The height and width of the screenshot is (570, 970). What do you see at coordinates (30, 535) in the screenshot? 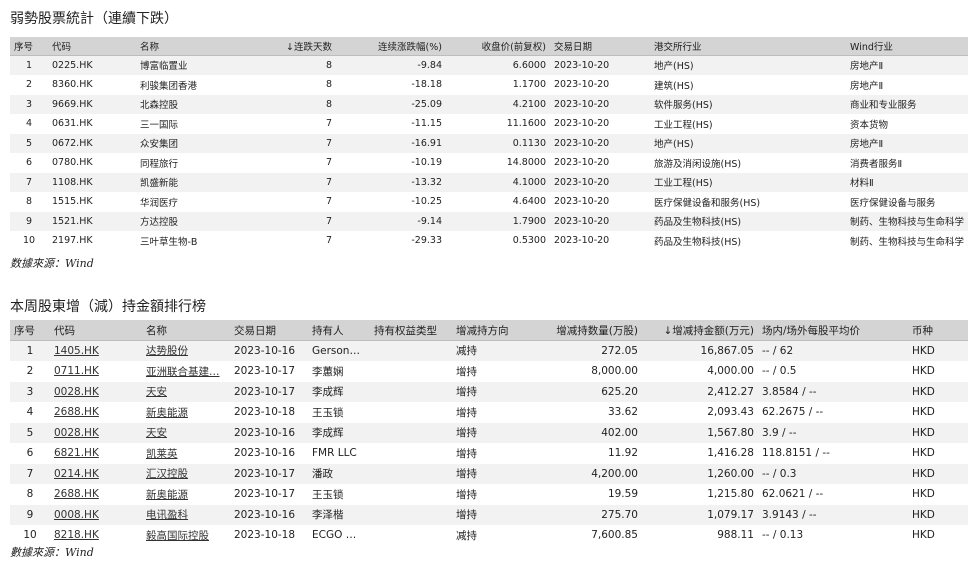
I see `cell-index: 10` at bounding box center [30, 535].